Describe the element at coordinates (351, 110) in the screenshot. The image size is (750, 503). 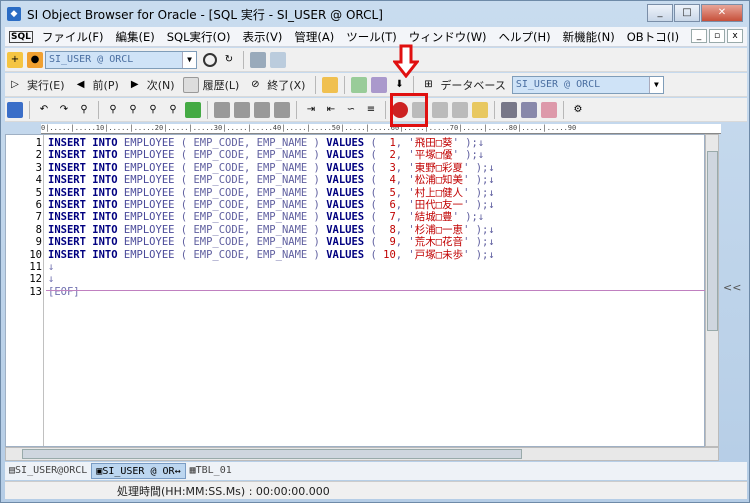
I see `comment-icon: ∽` at that location.